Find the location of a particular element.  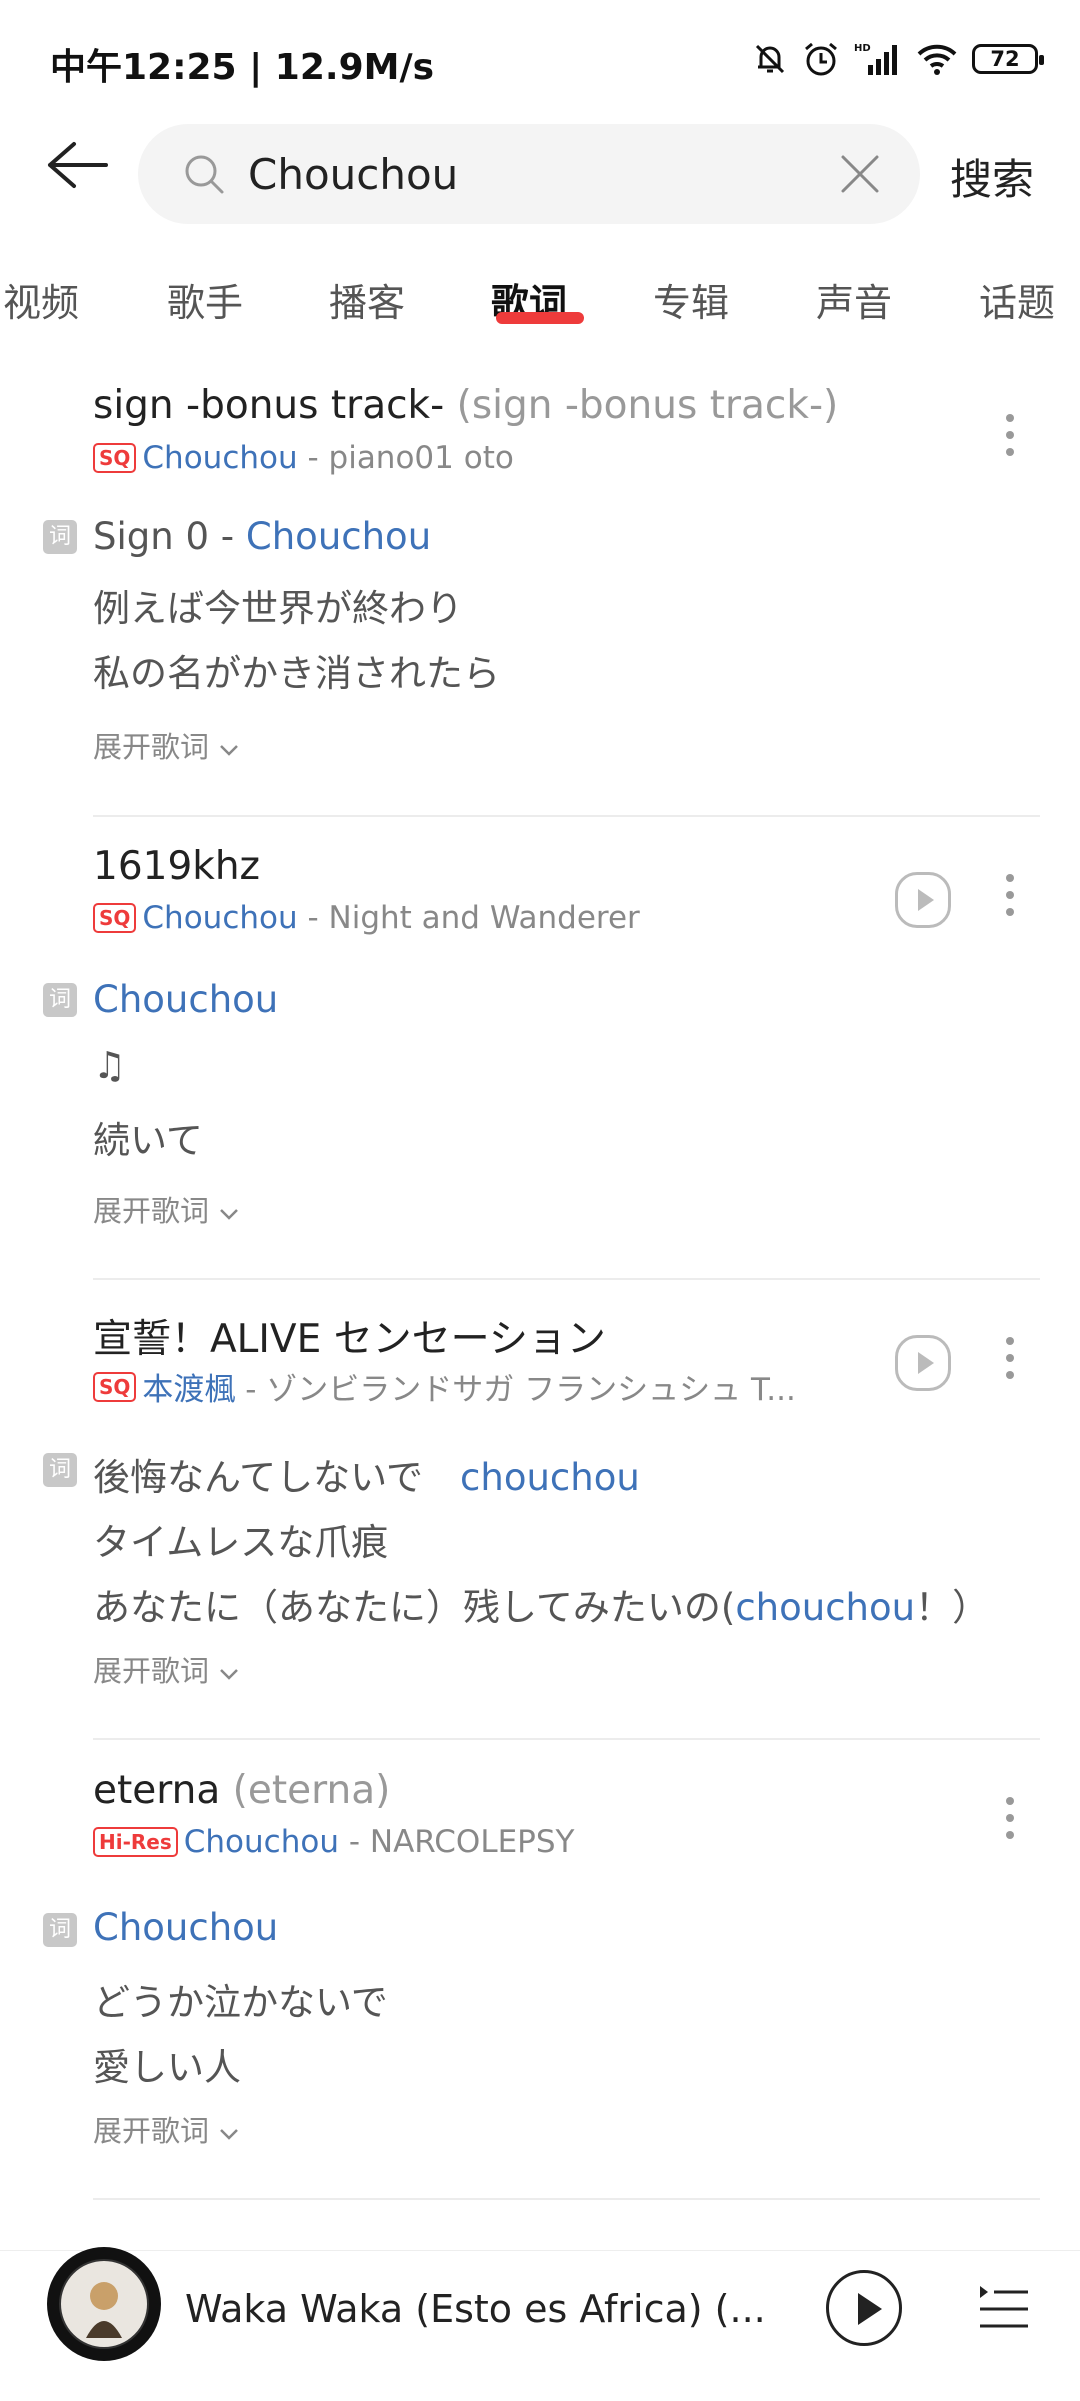

quality-badge: Hi-Res is located at coordinates (135, 1842).